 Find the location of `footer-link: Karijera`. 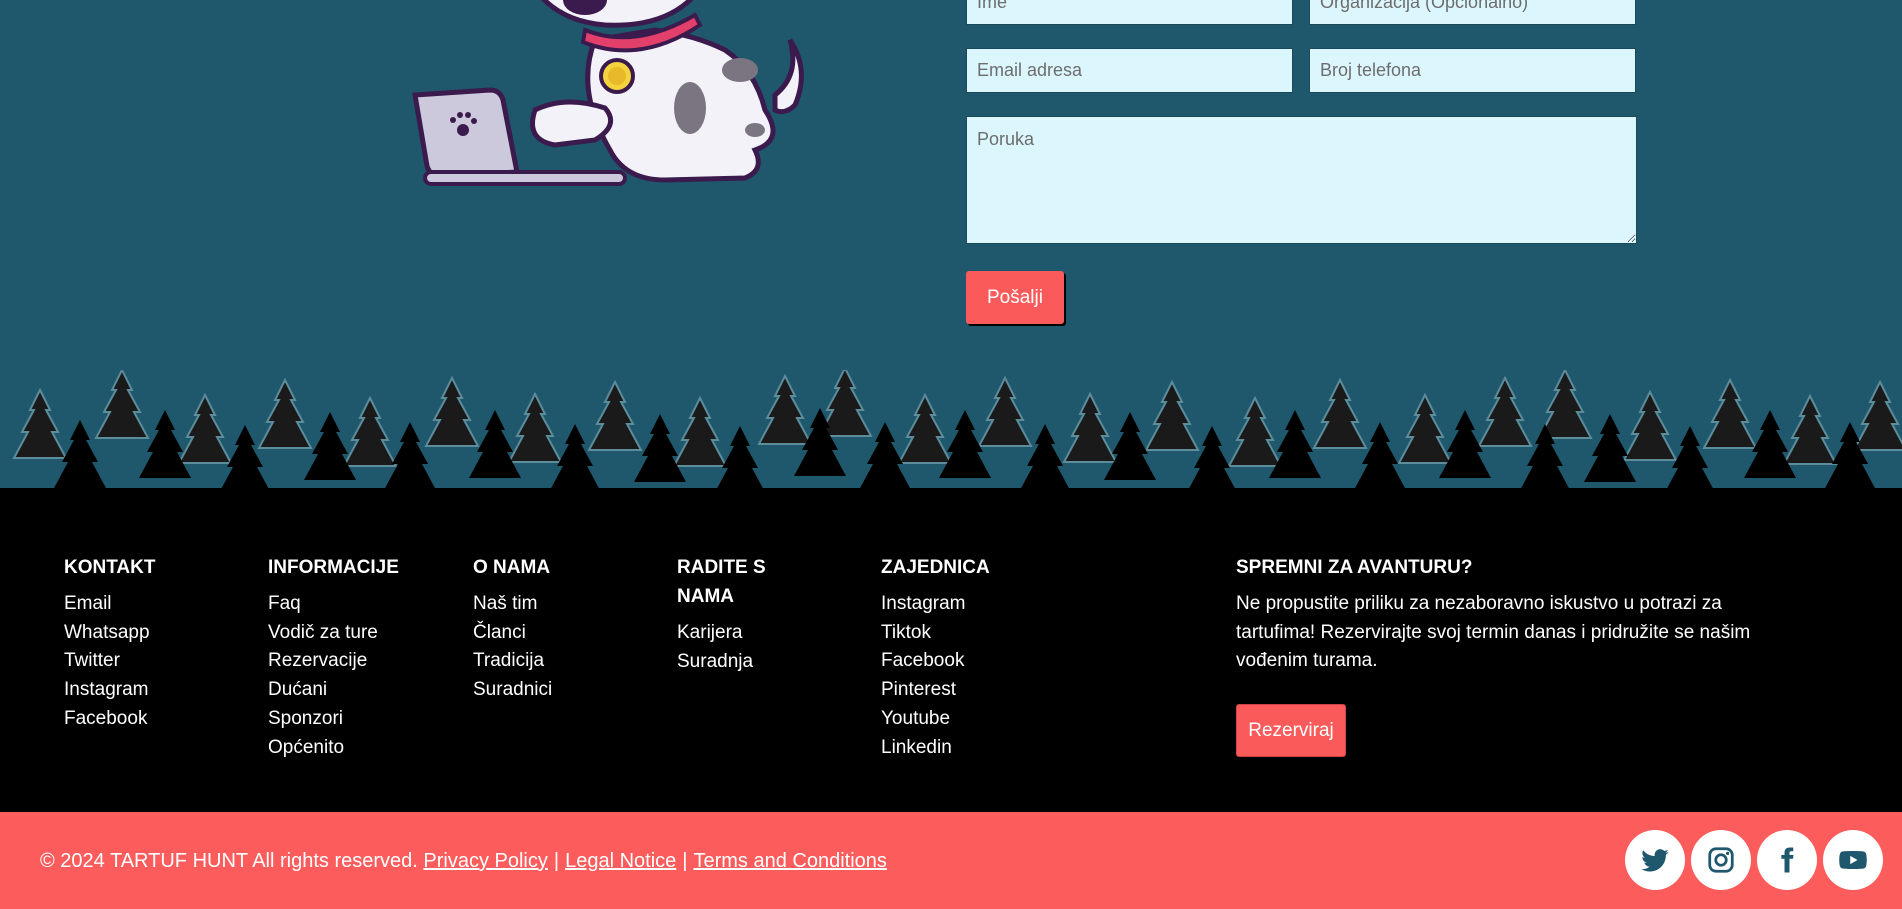

footer-link: Karijera is located at coordinates (732, 633).